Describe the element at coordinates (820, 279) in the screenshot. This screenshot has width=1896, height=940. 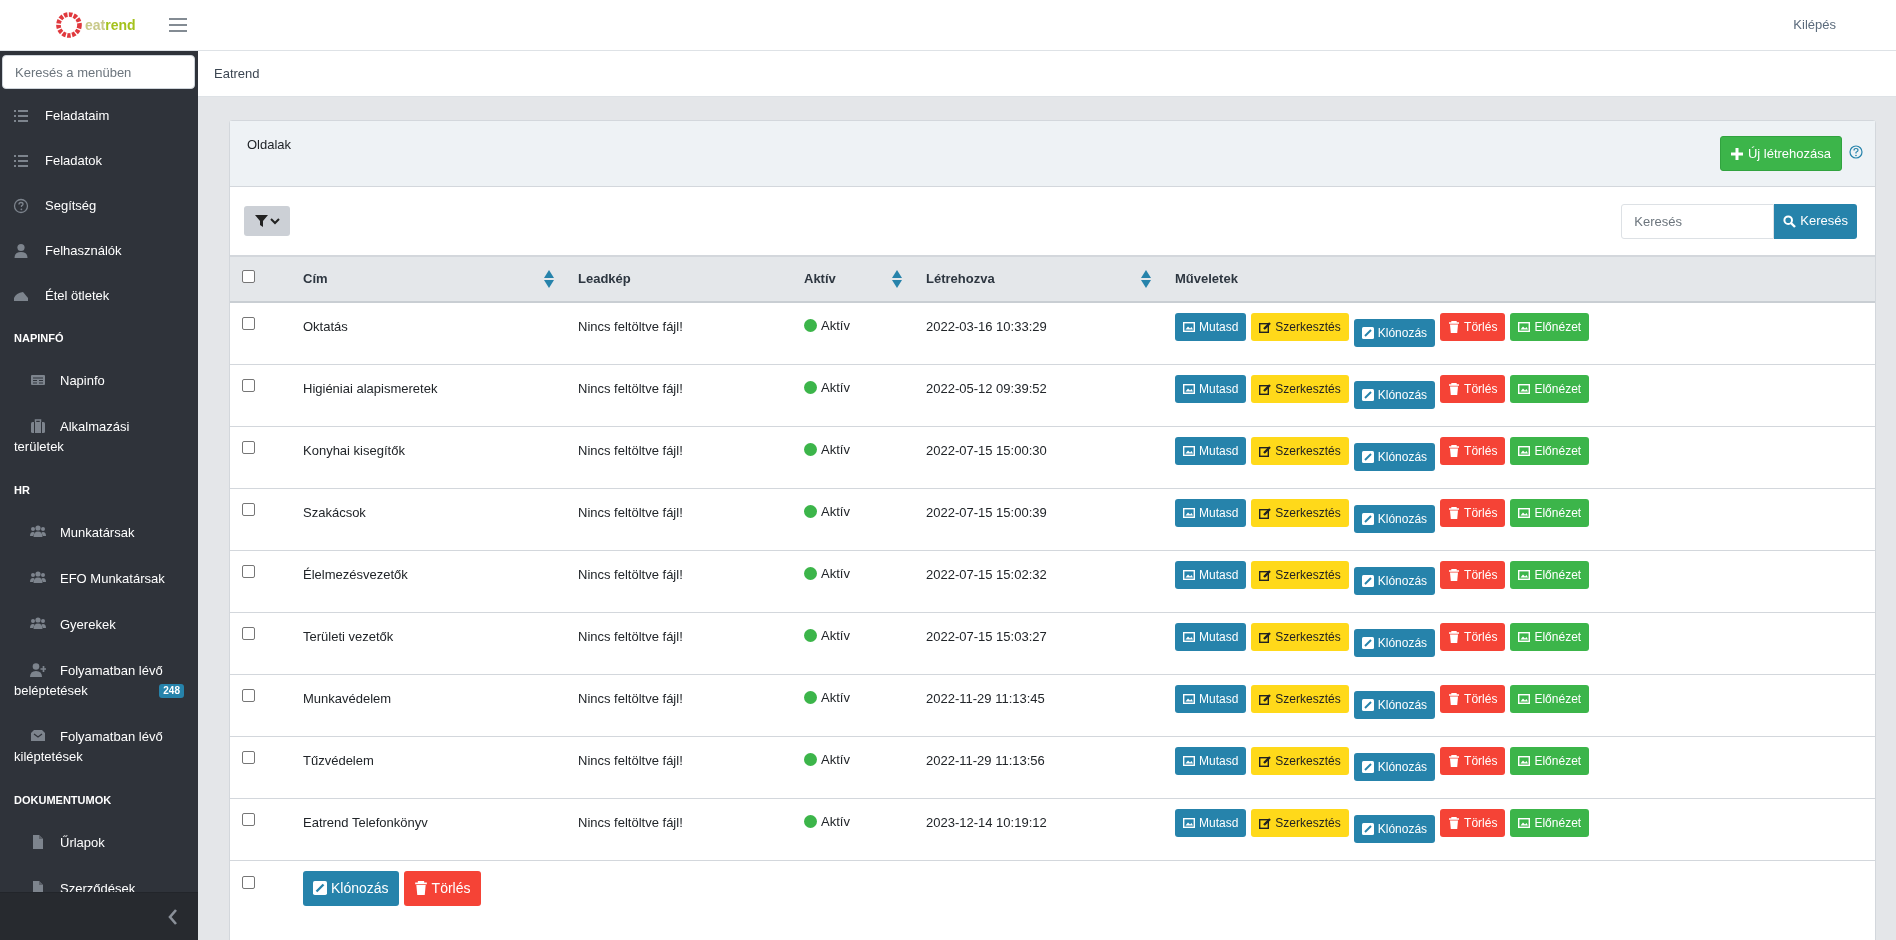
I see `column-header: Aktív` at that location.